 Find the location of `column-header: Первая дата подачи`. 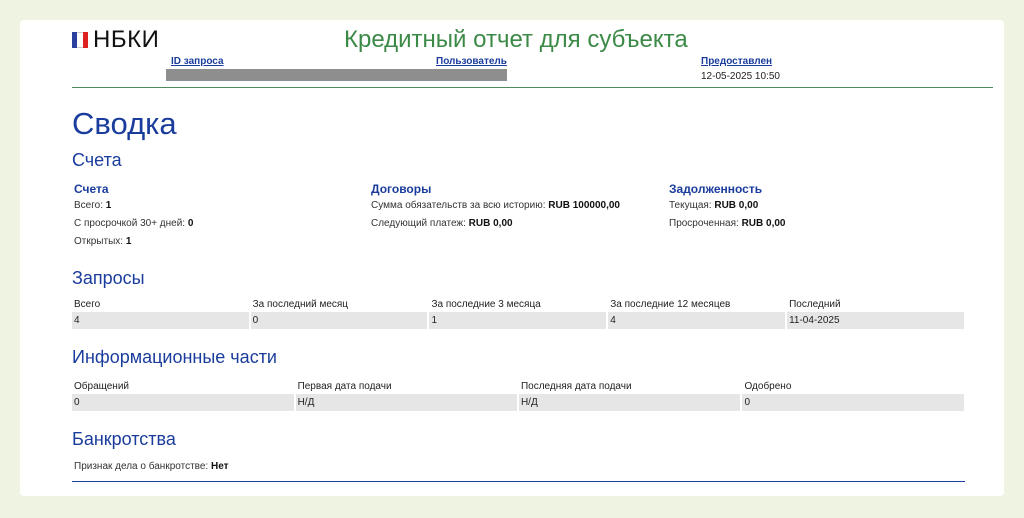

column-header: Первая дата подачи is located at coordinates (344, 386).